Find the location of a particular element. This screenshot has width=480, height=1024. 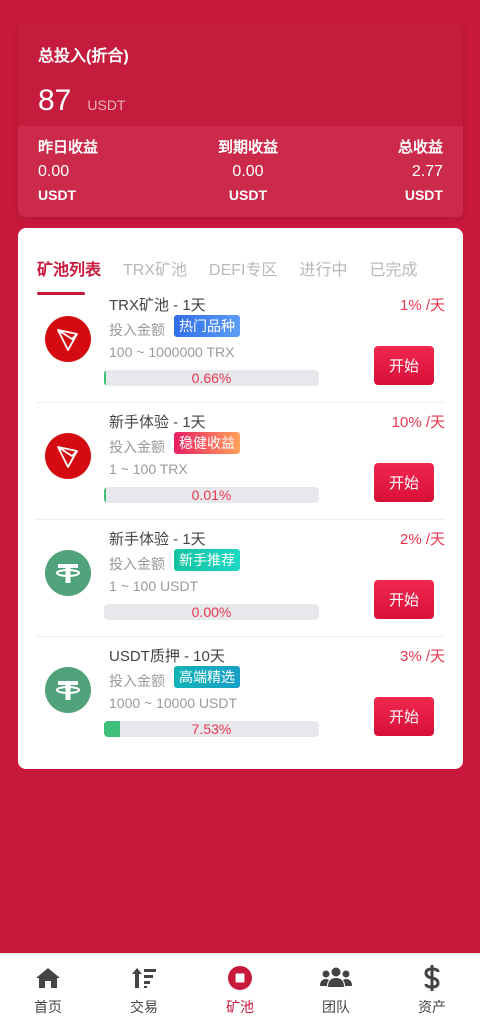

stat-label: 到期收益 is located at coordinates (247, 147).